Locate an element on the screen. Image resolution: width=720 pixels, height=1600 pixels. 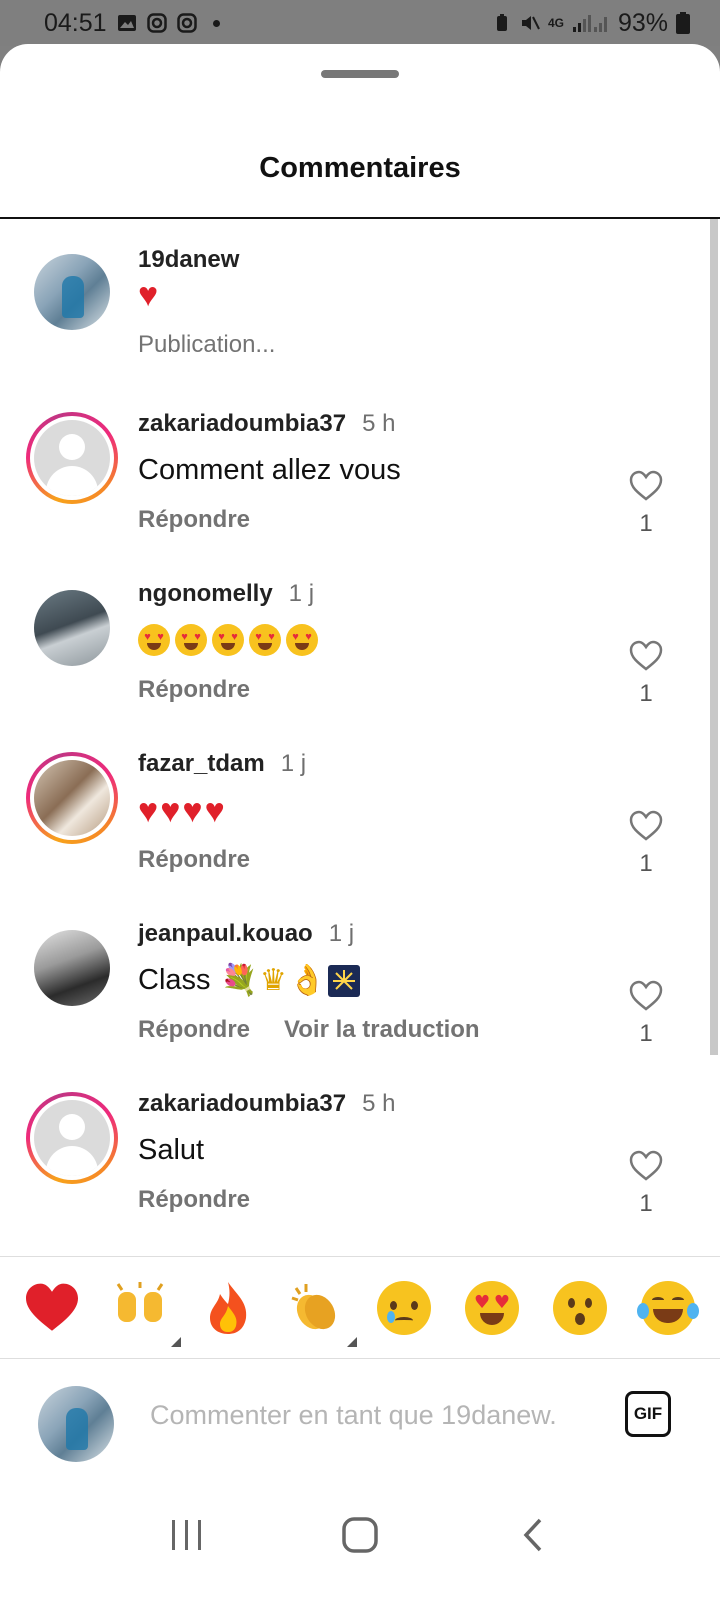
see-translation-button: Voir la traduction is located at coordinates (382, 1030).